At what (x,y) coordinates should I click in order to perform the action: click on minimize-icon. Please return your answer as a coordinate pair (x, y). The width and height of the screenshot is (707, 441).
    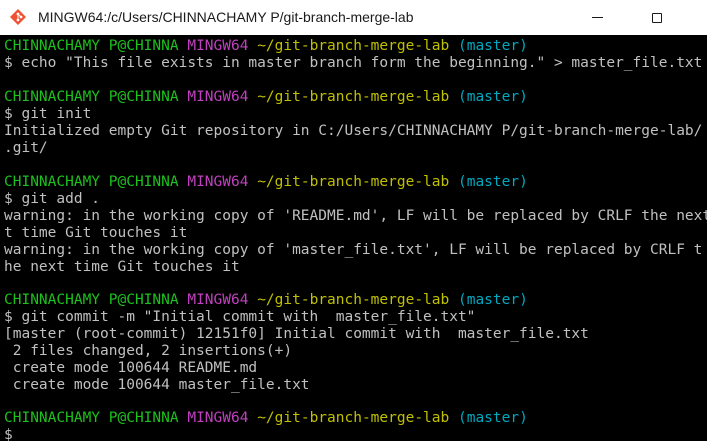
    Looking at the image, I should click on (597, 17).